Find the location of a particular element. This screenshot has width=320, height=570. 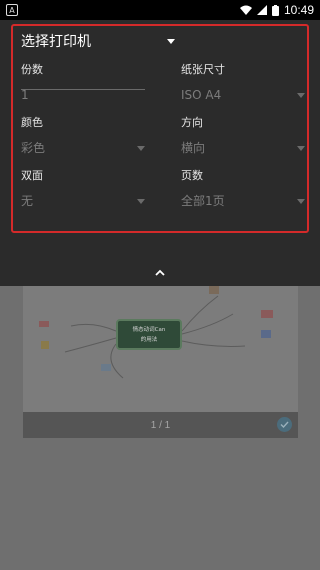

pages-dropdown-icon is located at coordinates (301, 201).